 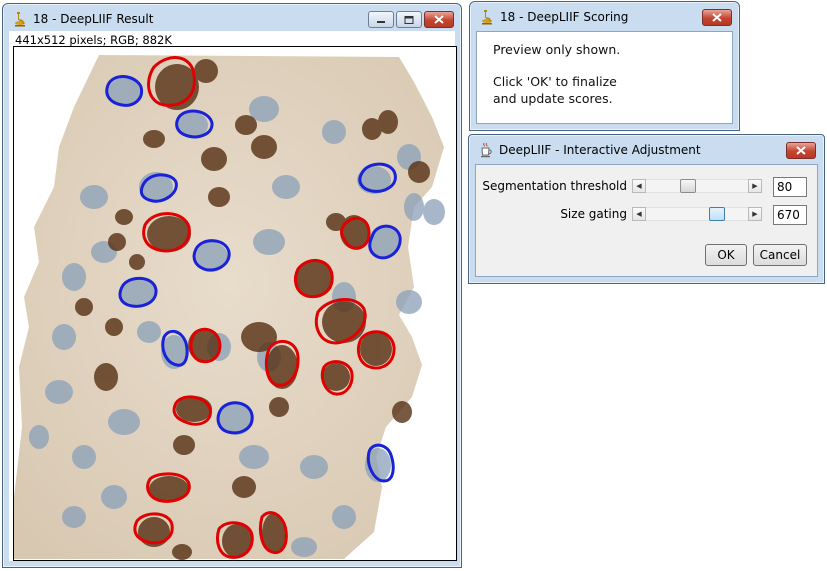 I want to click on minimize-button, so click(x=381, y=19).